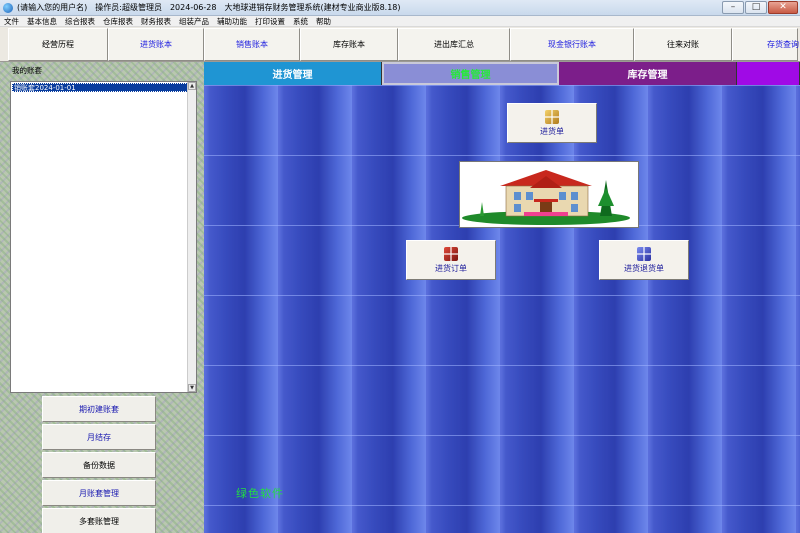  What do you see at coordinates (52, 7) in the screenshot?
I see `title-username: (请输入您的用户名)` at bounding box center [52, 7].